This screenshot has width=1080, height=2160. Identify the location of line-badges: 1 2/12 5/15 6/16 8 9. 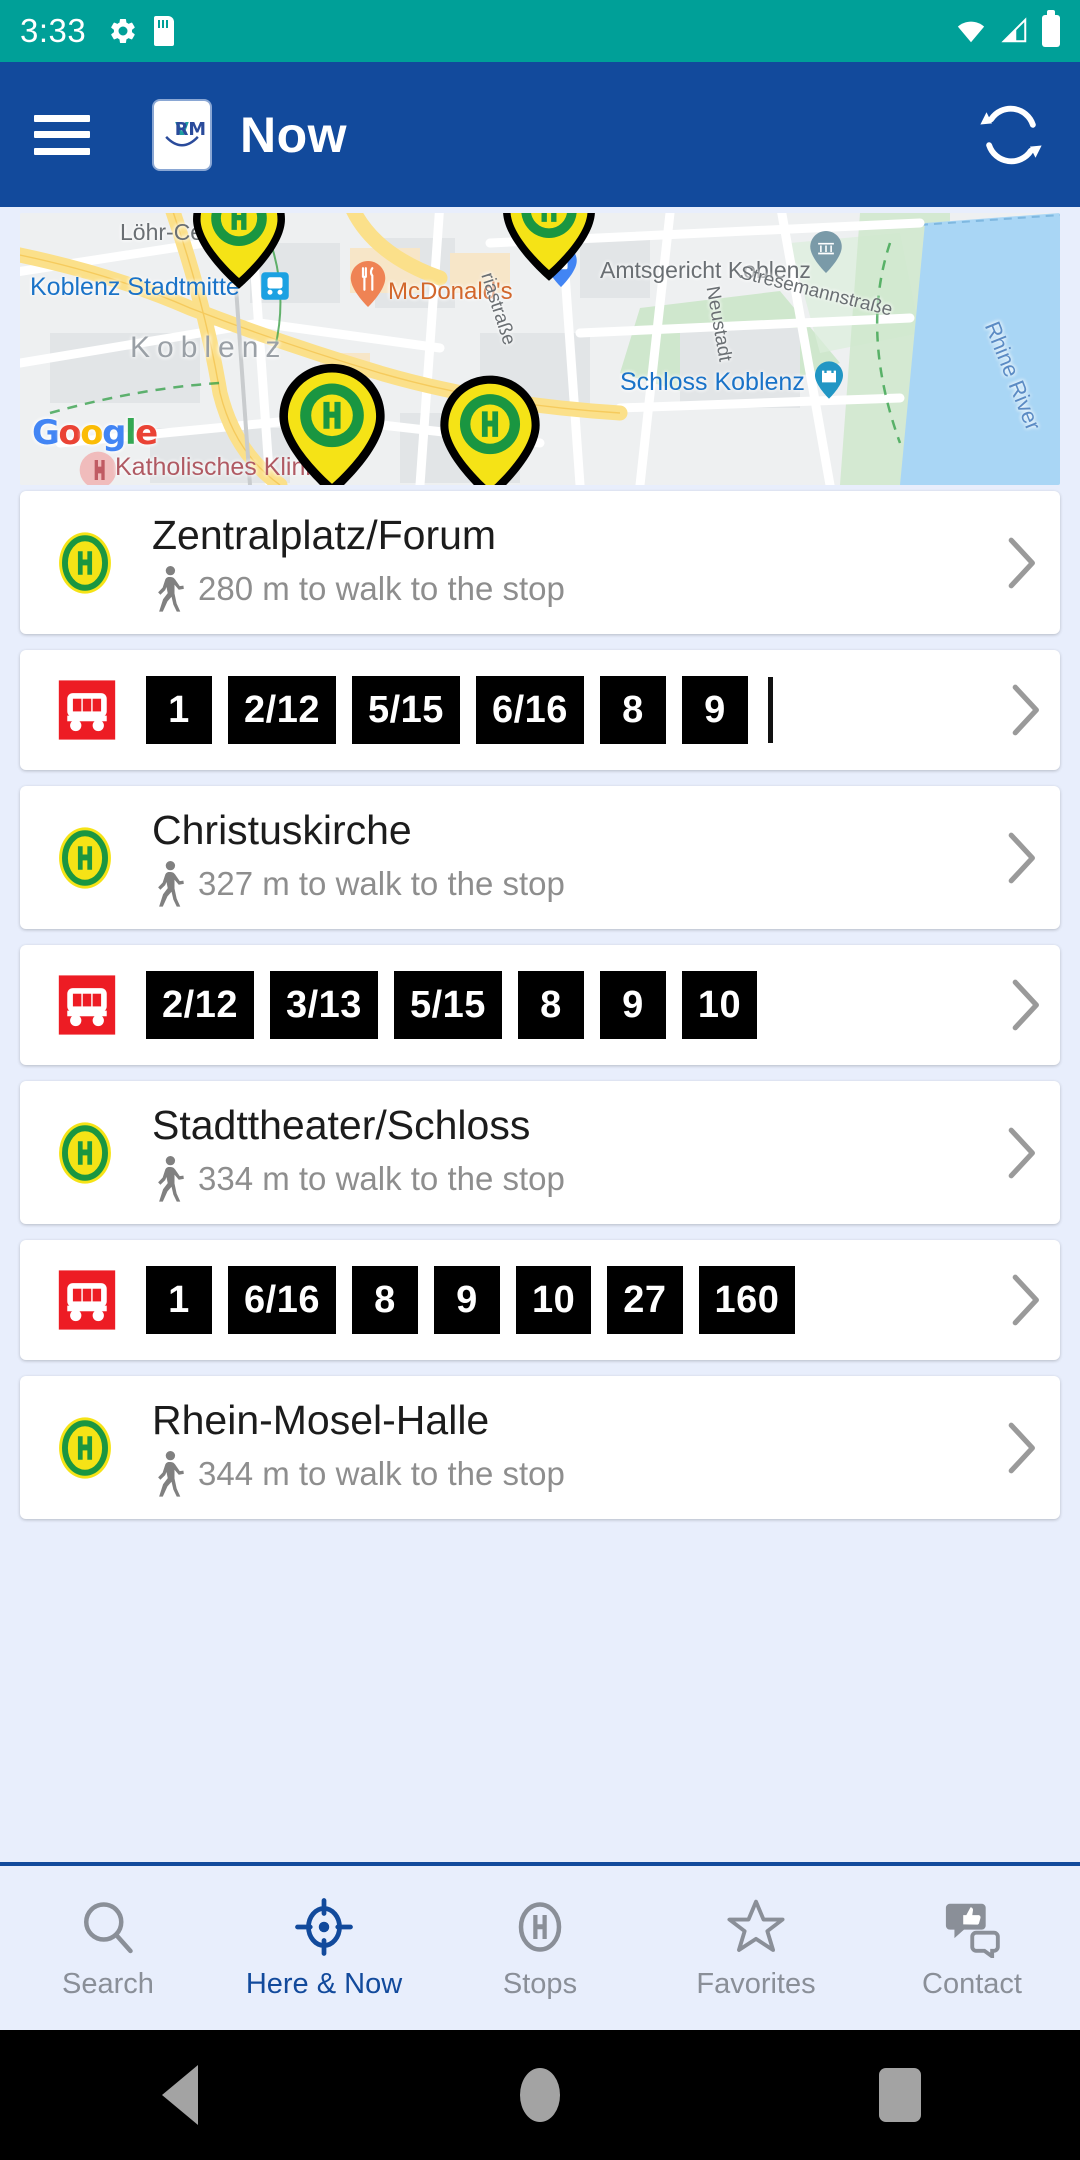
(571, 710).